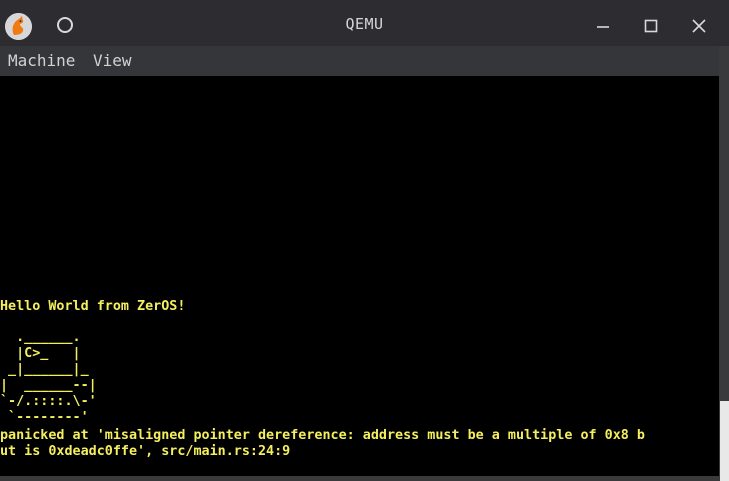 The image size is (729, 481). What do you see at coordinates (48, 385) in the screenshot?
I see `ascii-art-line: | ______--|` at bounding box center [48, 385].